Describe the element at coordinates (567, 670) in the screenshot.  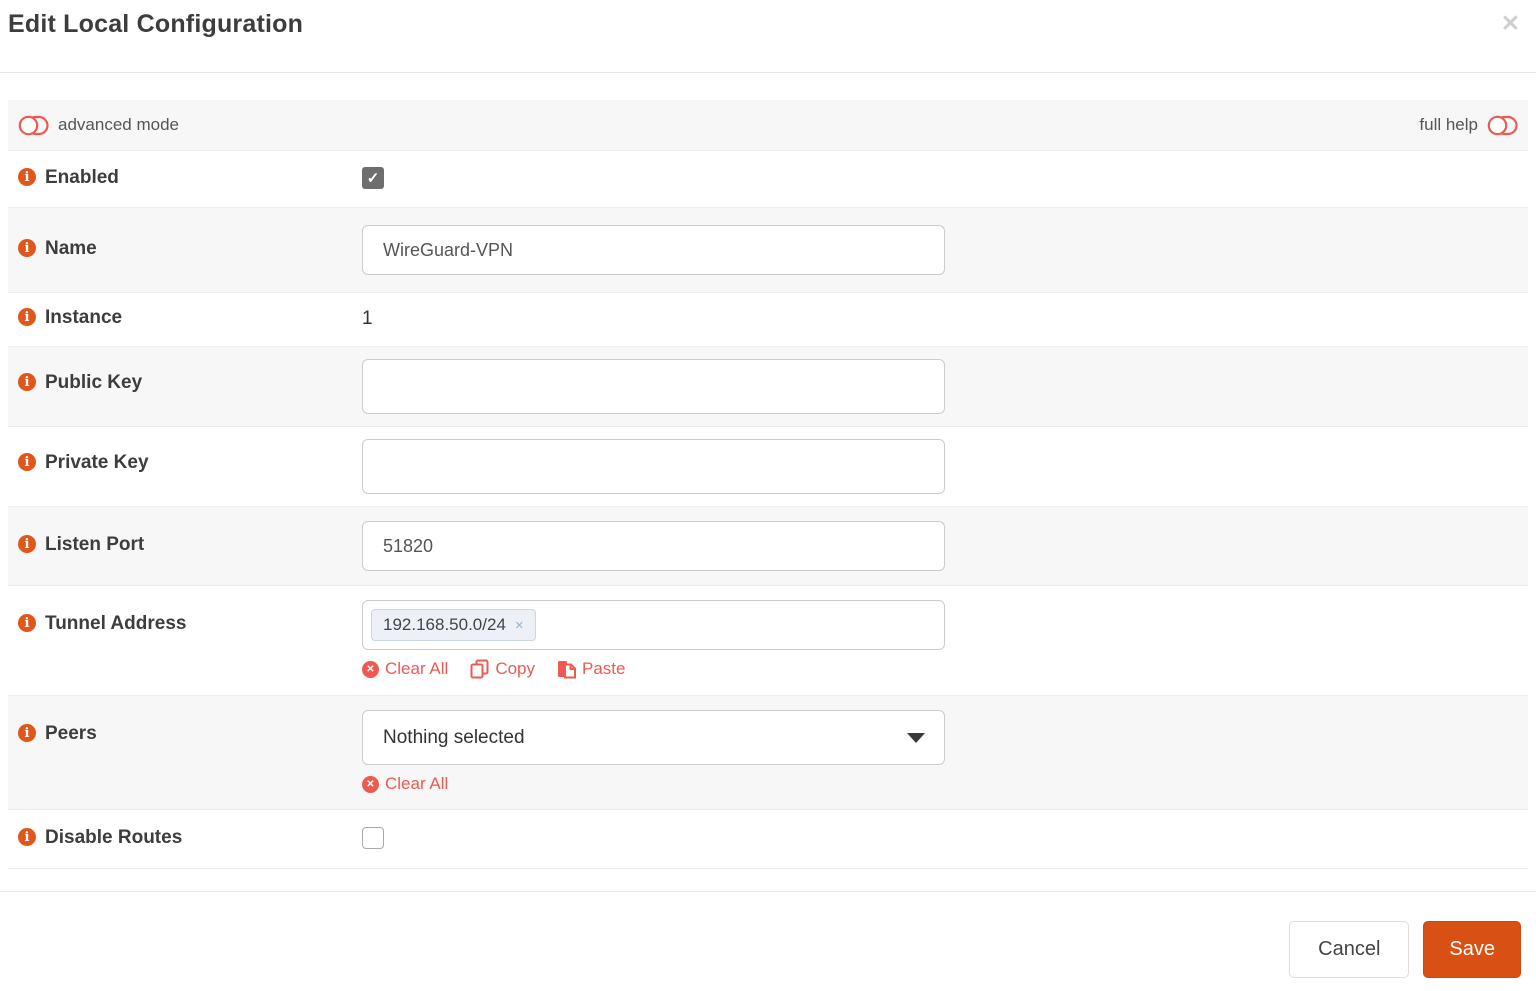
I see `paste-icon` at that location.